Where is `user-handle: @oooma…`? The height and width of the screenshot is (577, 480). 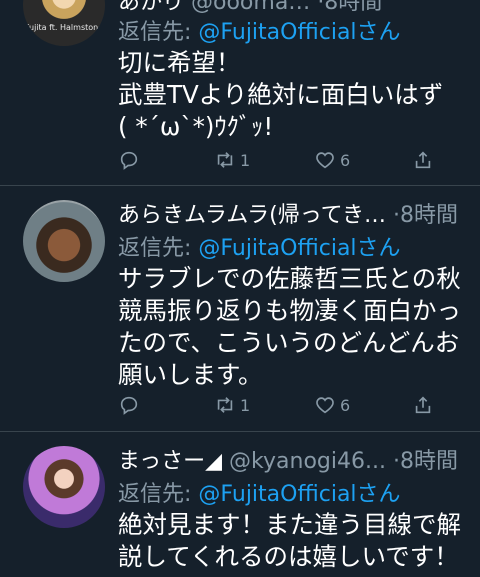 user-handle: @oooma… is located at coordinates (250, 7).